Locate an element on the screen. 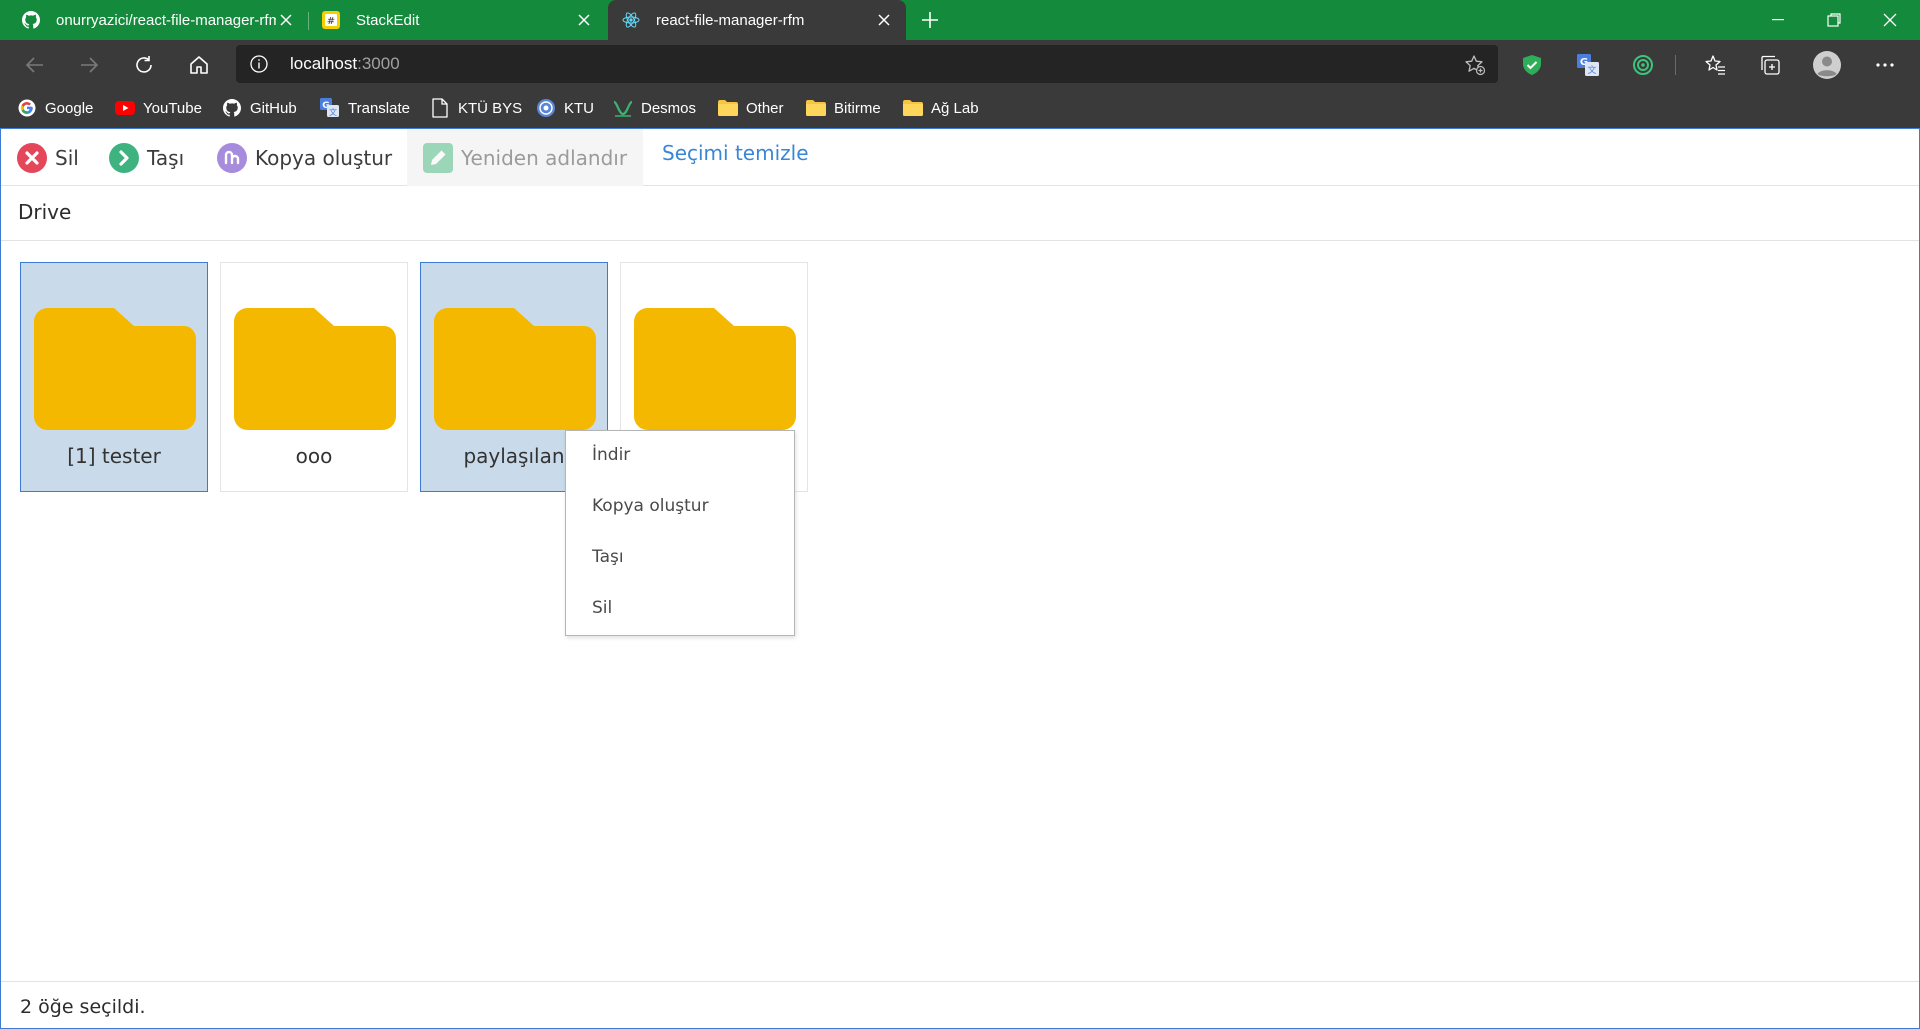 Image resolution: width=1920 pixels, height=1029 pixels. context-menu: İndir Kopya oluştur Taşı Sil is located at coordinates (680, 533).